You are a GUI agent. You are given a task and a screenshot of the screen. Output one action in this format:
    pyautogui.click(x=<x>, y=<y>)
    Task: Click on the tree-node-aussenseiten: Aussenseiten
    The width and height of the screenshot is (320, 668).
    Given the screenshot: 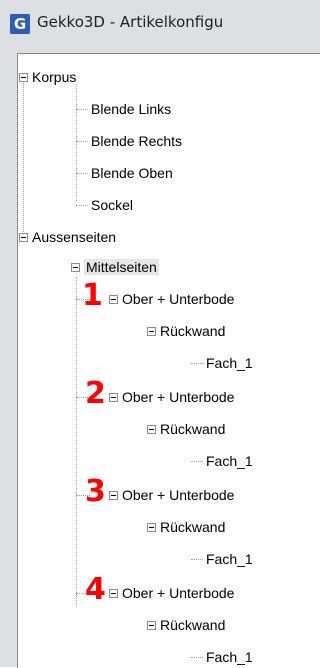 What is the action you would take?
    pyautogui.click(x=67, y=237)
    